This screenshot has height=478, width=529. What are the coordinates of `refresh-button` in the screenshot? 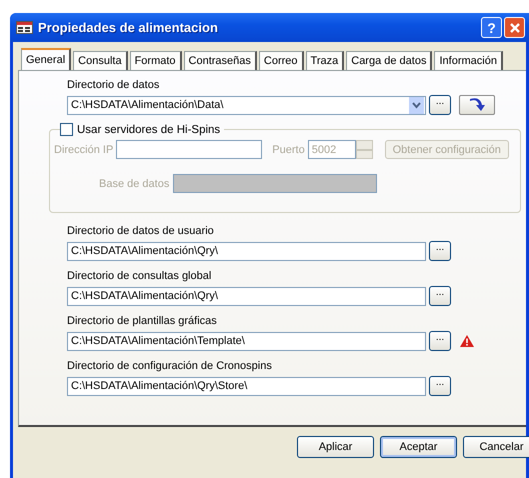 It's located at (477, 105).